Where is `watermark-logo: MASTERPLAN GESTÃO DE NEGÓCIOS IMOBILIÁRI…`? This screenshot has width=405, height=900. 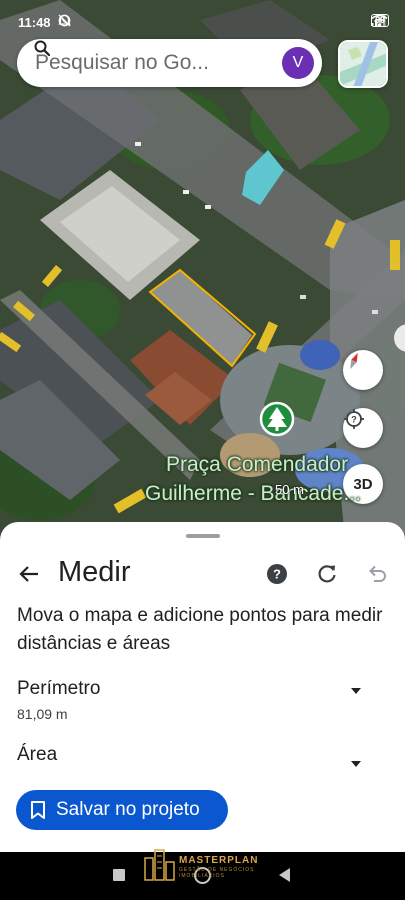 watermark-logo: MASTERPLAN GESTÃO DE NEGÓCIOS IMOBILIÁRI… is located at coordinates (208, 864).